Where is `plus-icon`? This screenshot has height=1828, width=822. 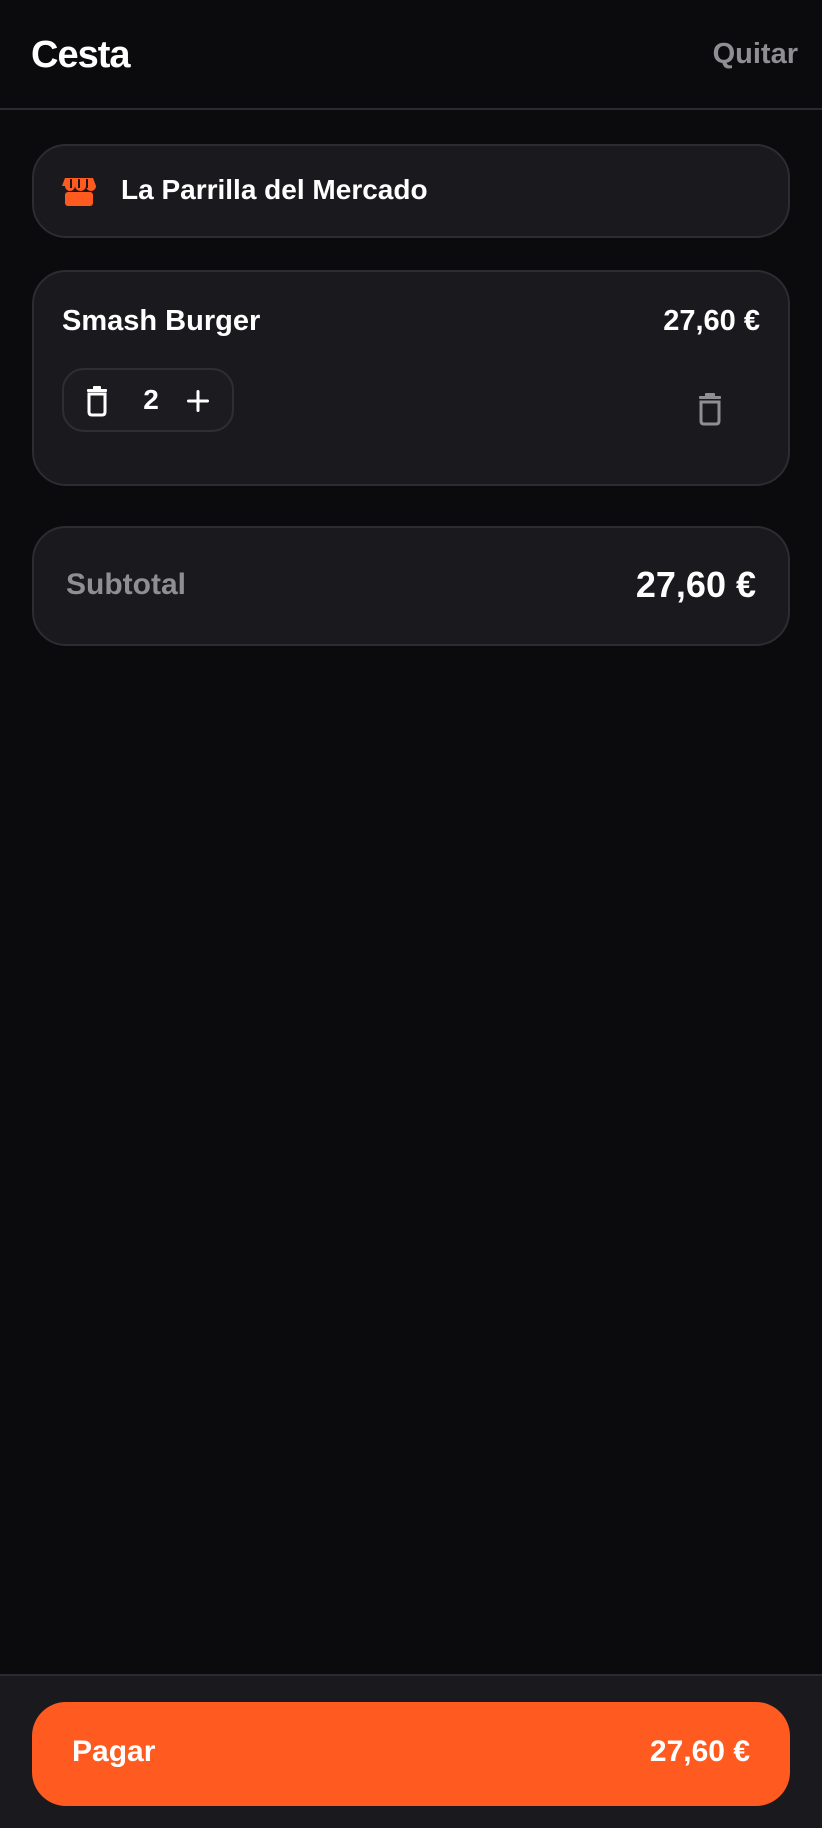 plus-icon is located at coordinates (198, 401).